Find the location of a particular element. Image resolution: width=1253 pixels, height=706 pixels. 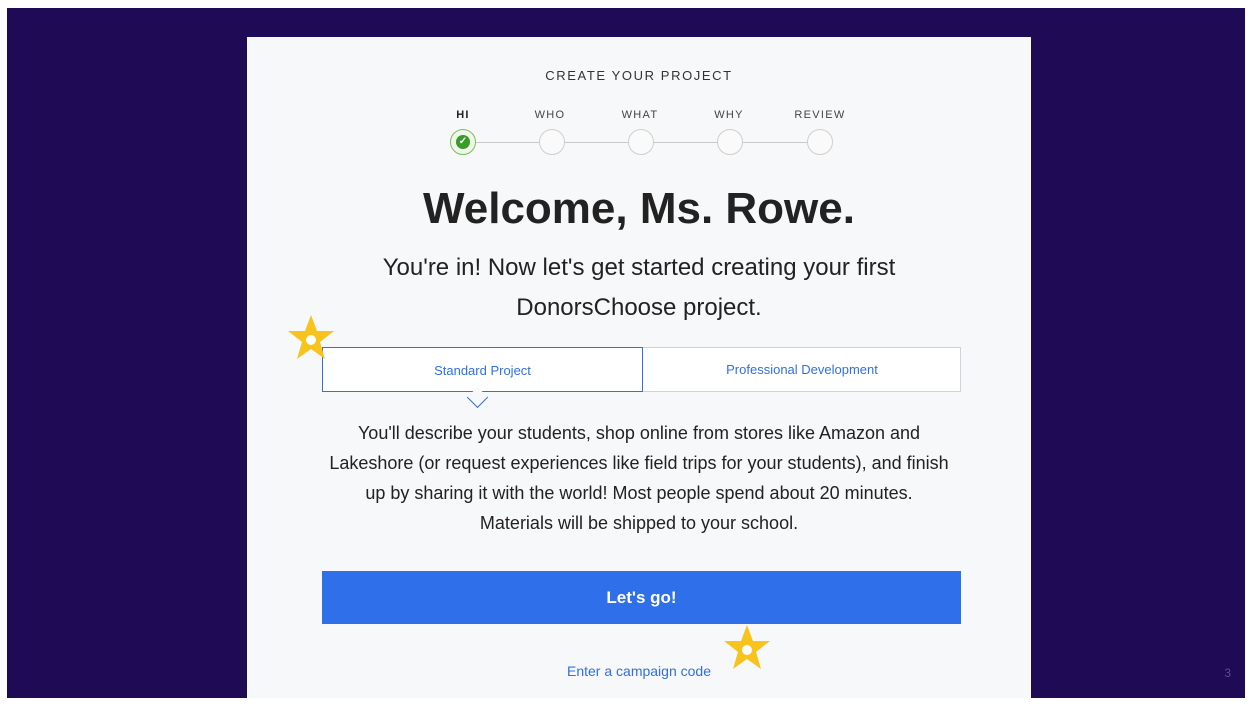

step-circle-why is located at coordinates (730, 142).